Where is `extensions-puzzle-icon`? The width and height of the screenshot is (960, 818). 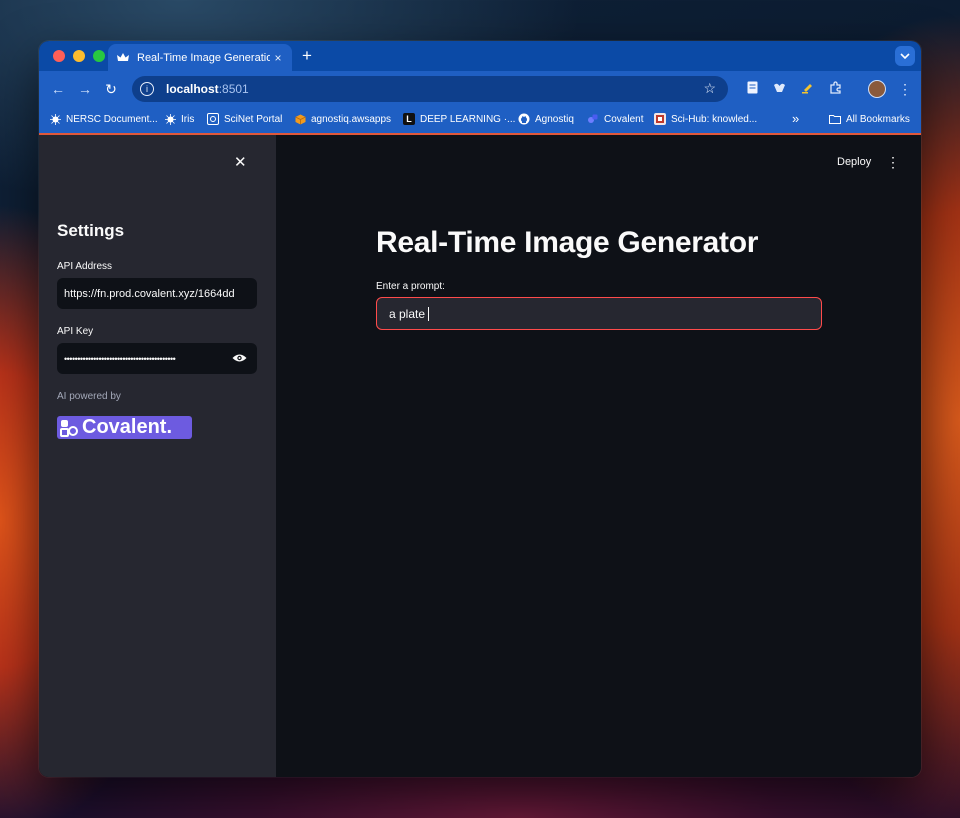 extensions-puzzle-icon is located at coordinates (835, 89).